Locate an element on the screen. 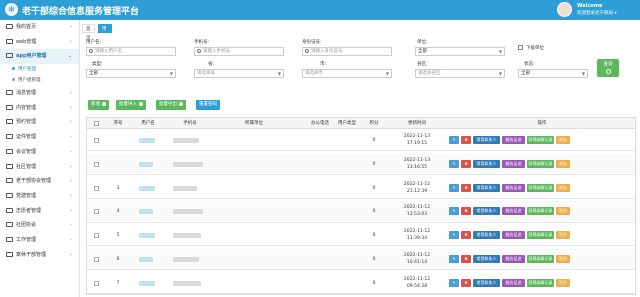 The width and height of the screenshot is (640, 297). table-row: 4 0 2022-11-12 13:53:03 ✎ ✖ 常用联系人 服务足迹 获得勋章记录 积分 is located at coordinates (361, 212).